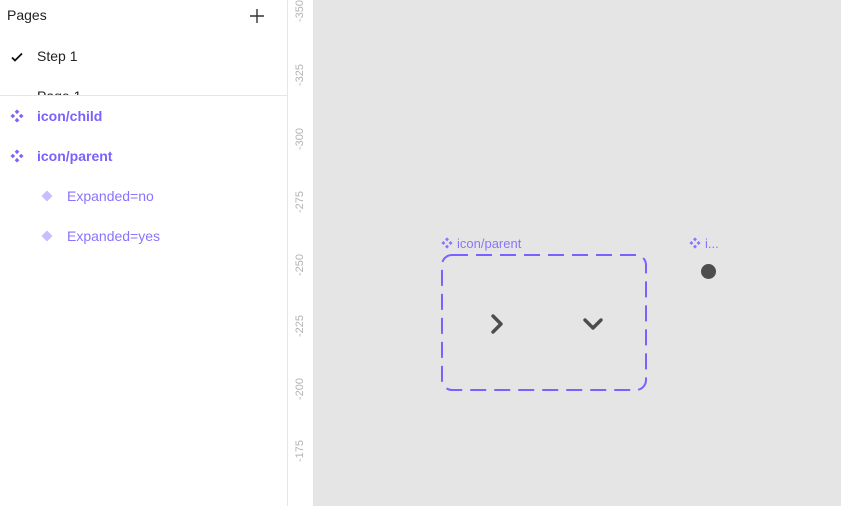 The height and width of the screenshot is (506, 841). I want to click on pages-title: Pages, so click(27, 15).